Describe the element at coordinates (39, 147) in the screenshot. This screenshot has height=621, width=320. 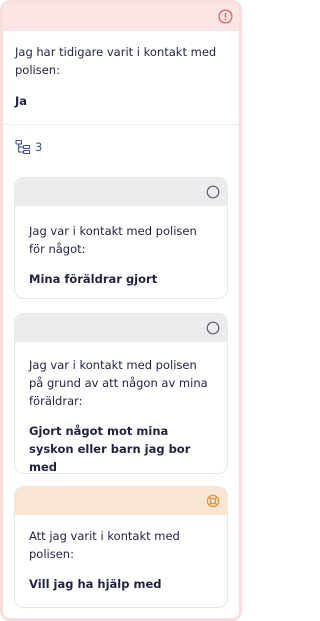
I see `subtree-count: 3` at that location.